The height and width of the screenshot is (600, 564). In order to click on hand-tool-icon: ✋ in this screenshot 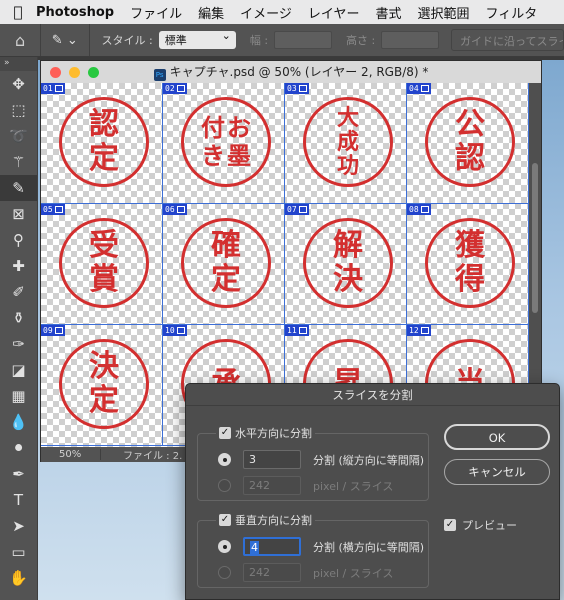, I will do `click(18, 578)`.